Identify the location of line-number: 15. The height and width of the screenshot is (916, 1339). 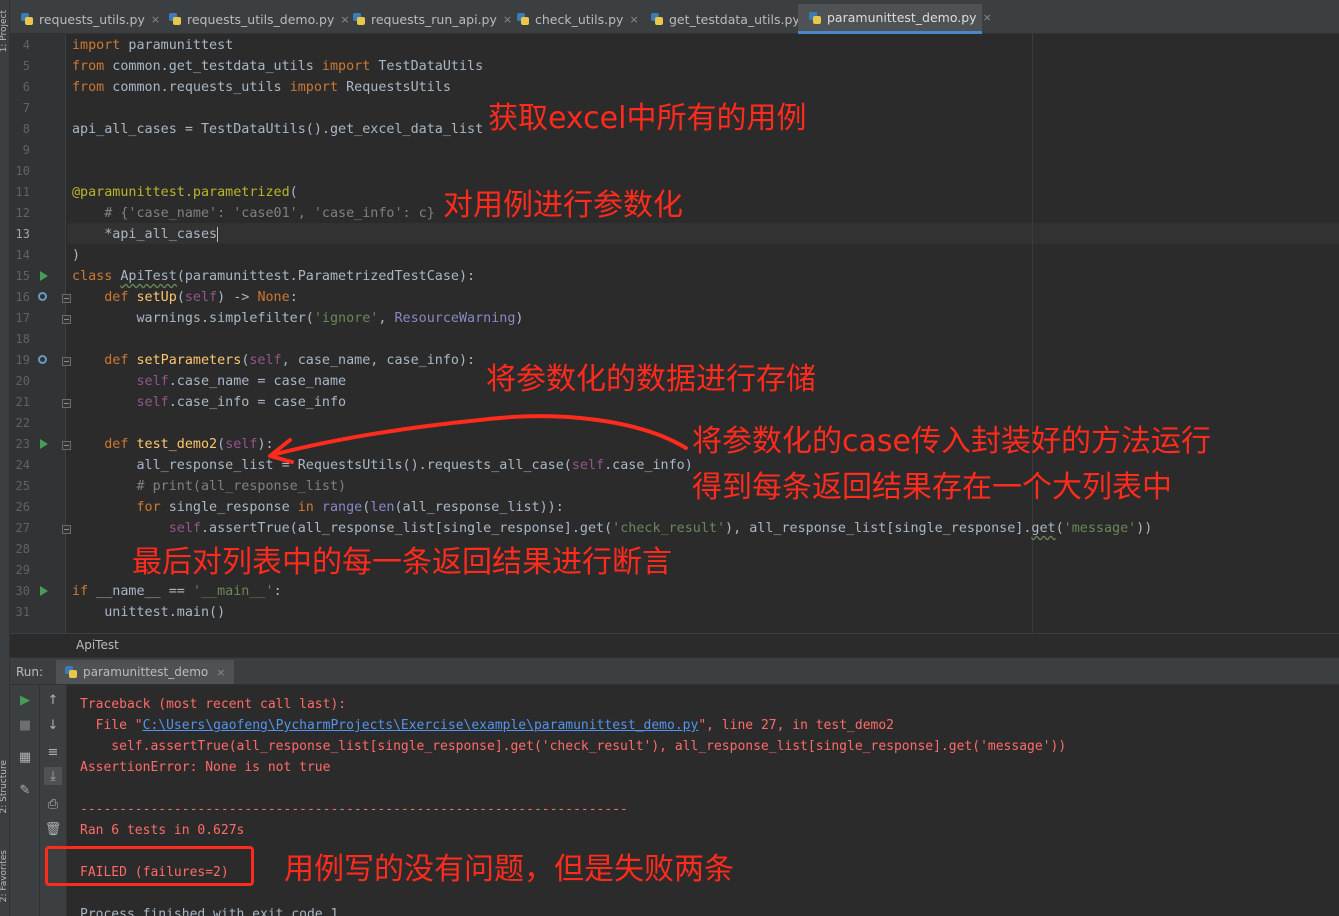
(22, 276).